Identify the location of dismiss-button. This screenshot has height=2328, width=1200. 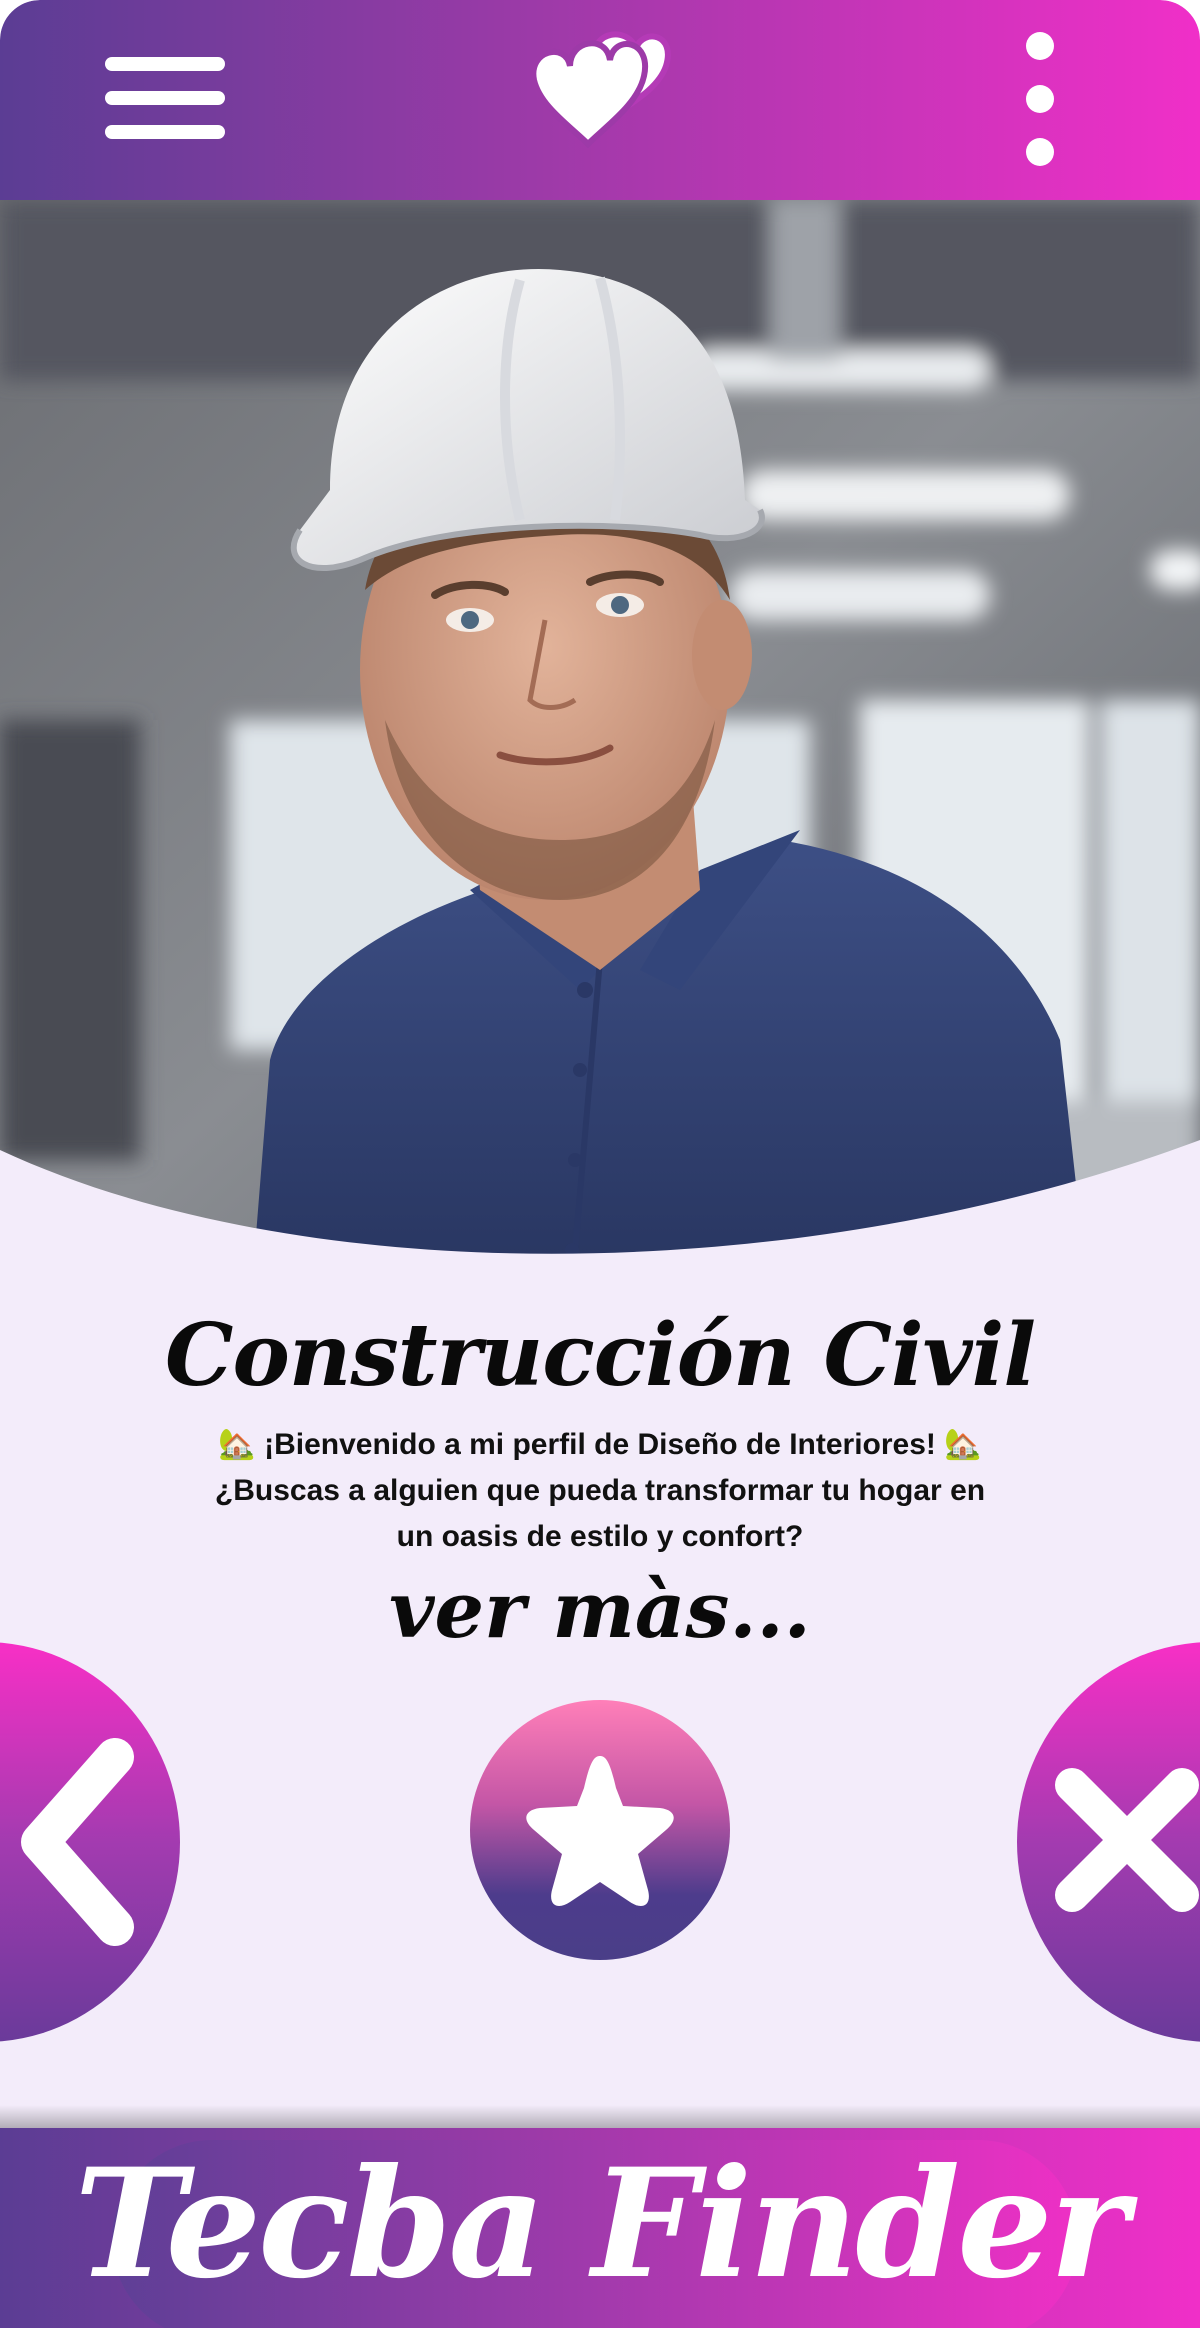
(1108, 1842).